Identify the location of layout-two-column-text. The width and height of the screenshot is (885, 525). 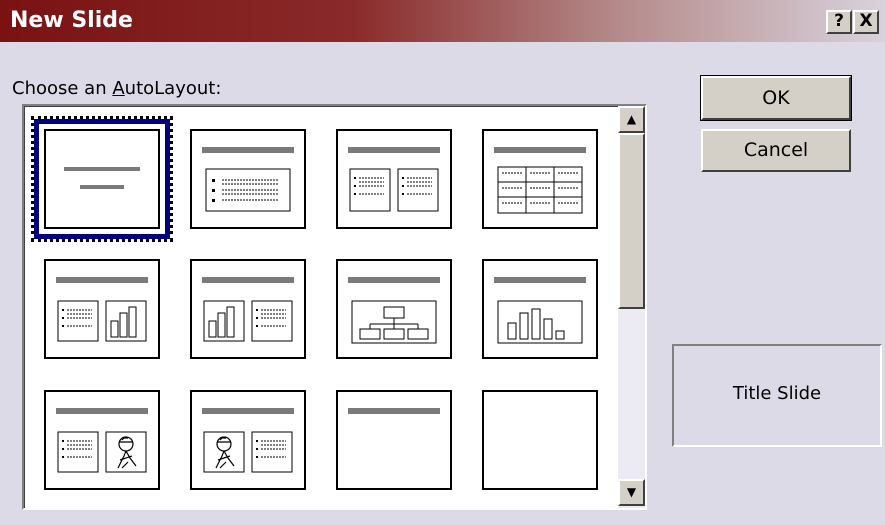
(394, 179).